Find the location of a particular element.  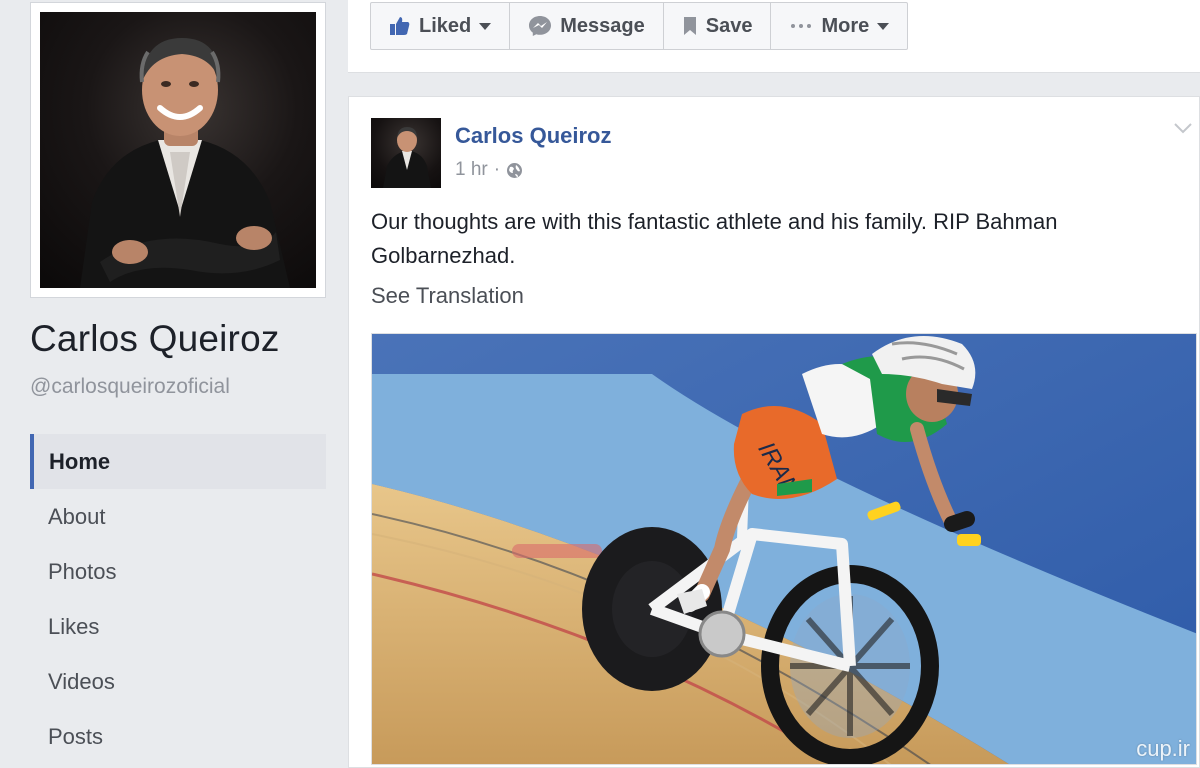

page-title: Carlos Queiroz is located at coordinates (155, 338).